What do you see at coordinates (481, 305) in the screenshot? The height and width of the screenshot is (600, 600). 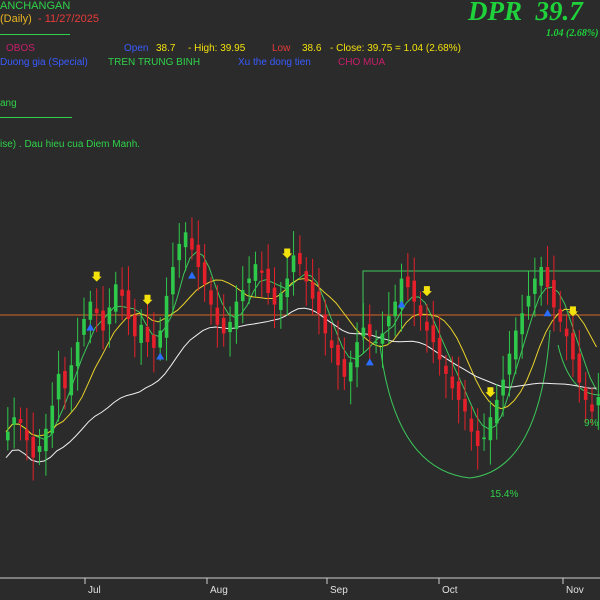 I see `pattern-box` at bounding box center [481, 305].